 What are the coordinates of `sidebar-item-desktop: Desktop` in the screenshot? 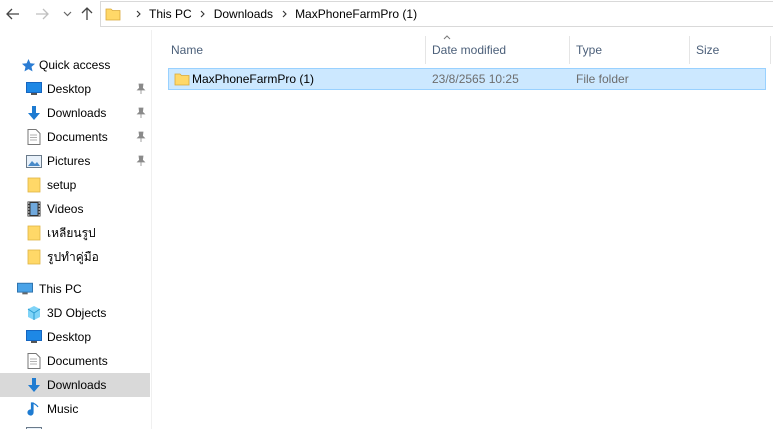 It's located at (75, 89).